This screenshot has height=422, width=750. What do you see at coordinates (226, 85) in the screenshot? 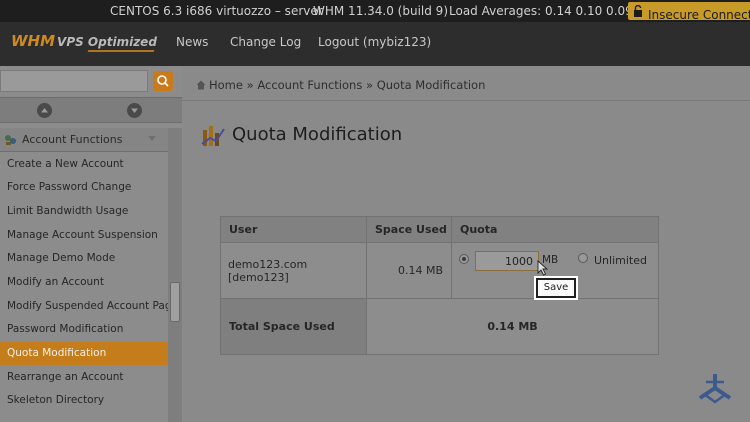
I see `breadcrumb-home: Home` at bounding box center [226, 85].